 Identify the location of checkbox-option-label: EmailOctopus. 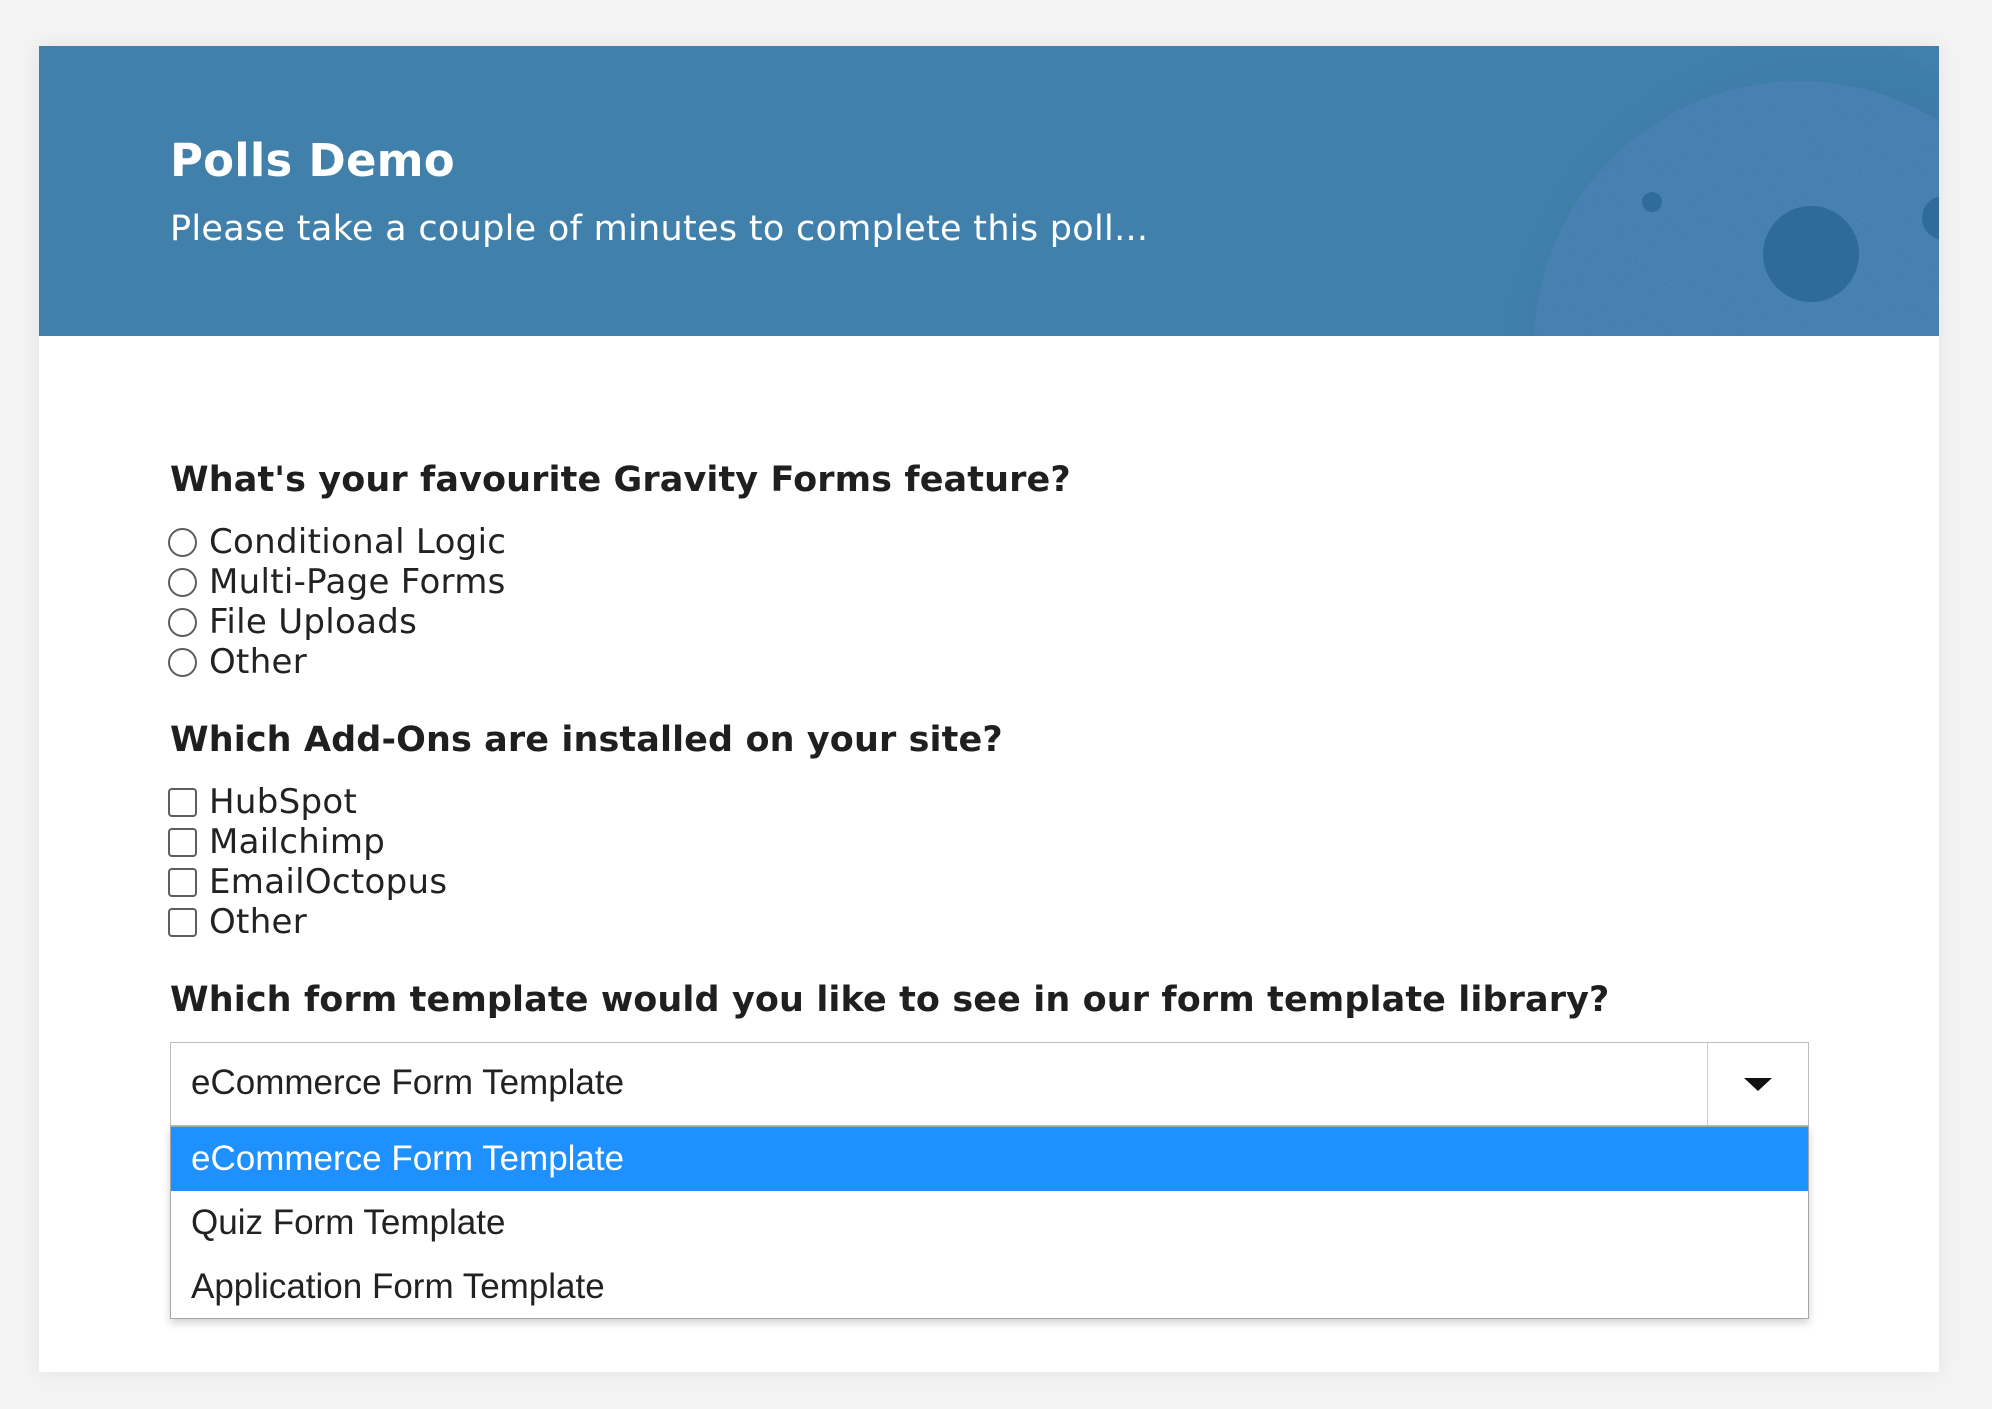
(328, 882).